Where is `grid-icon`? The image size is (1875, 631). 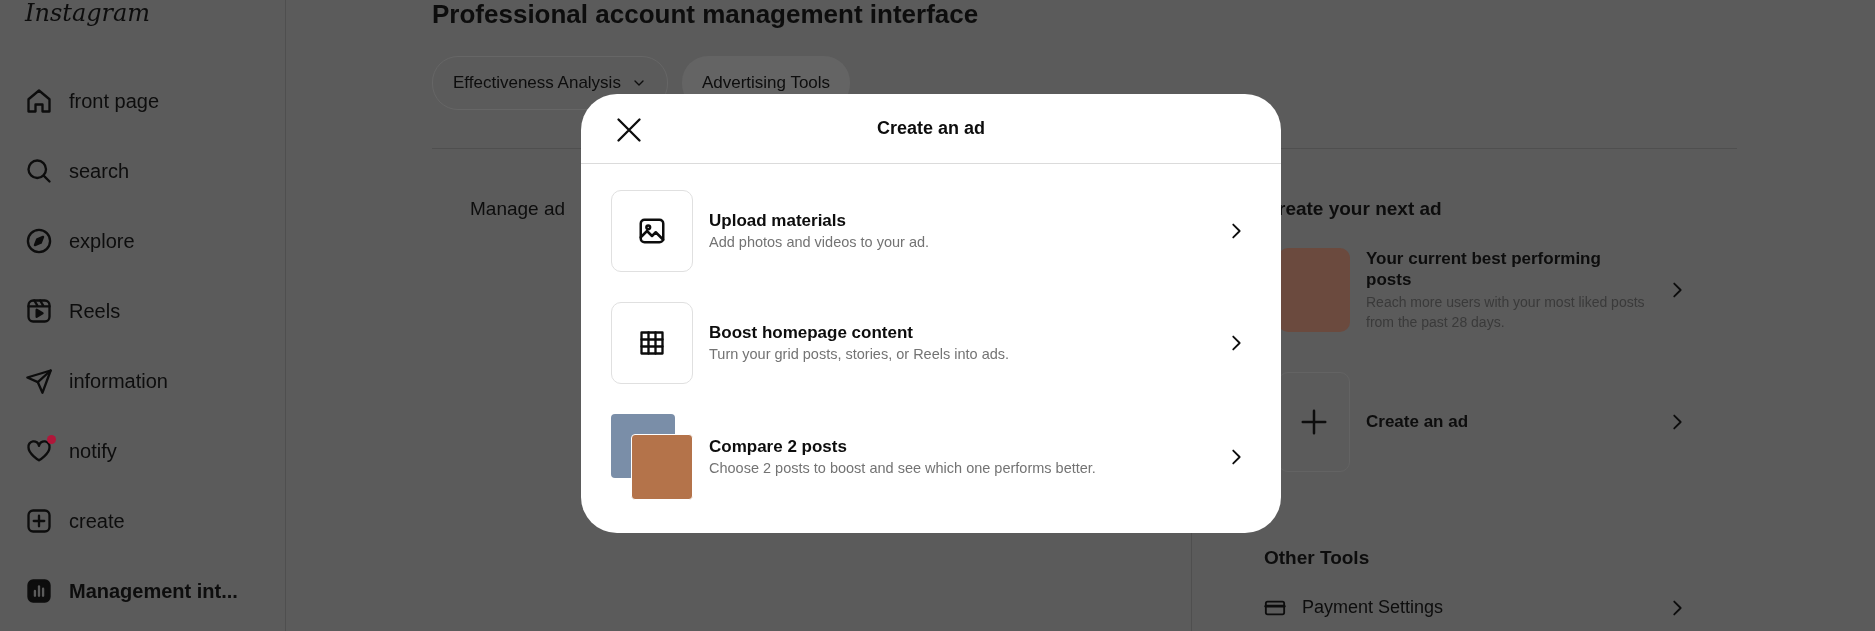 grid-icon is located at coordinates (652, 343).